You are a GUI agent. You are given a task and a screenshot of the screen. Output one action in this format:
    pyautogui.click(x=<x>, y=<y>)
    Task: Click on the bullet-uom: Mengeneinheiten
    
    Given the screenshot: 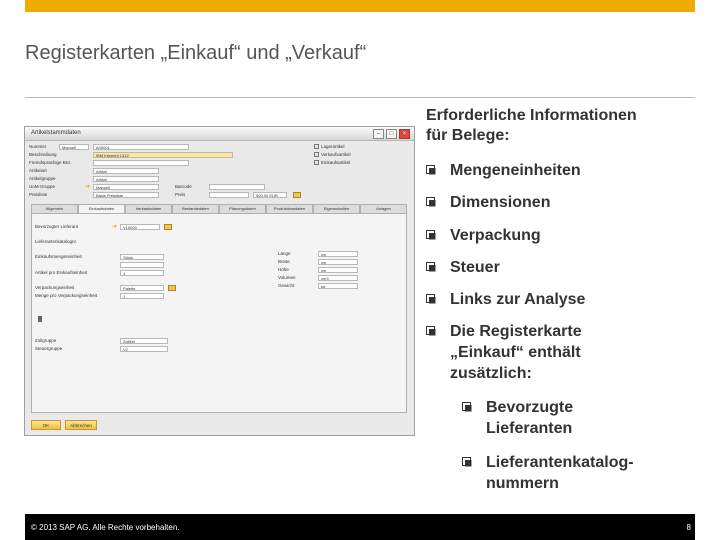 What is the action you would take?
    pyautogui.click(x=503, y=170)
    